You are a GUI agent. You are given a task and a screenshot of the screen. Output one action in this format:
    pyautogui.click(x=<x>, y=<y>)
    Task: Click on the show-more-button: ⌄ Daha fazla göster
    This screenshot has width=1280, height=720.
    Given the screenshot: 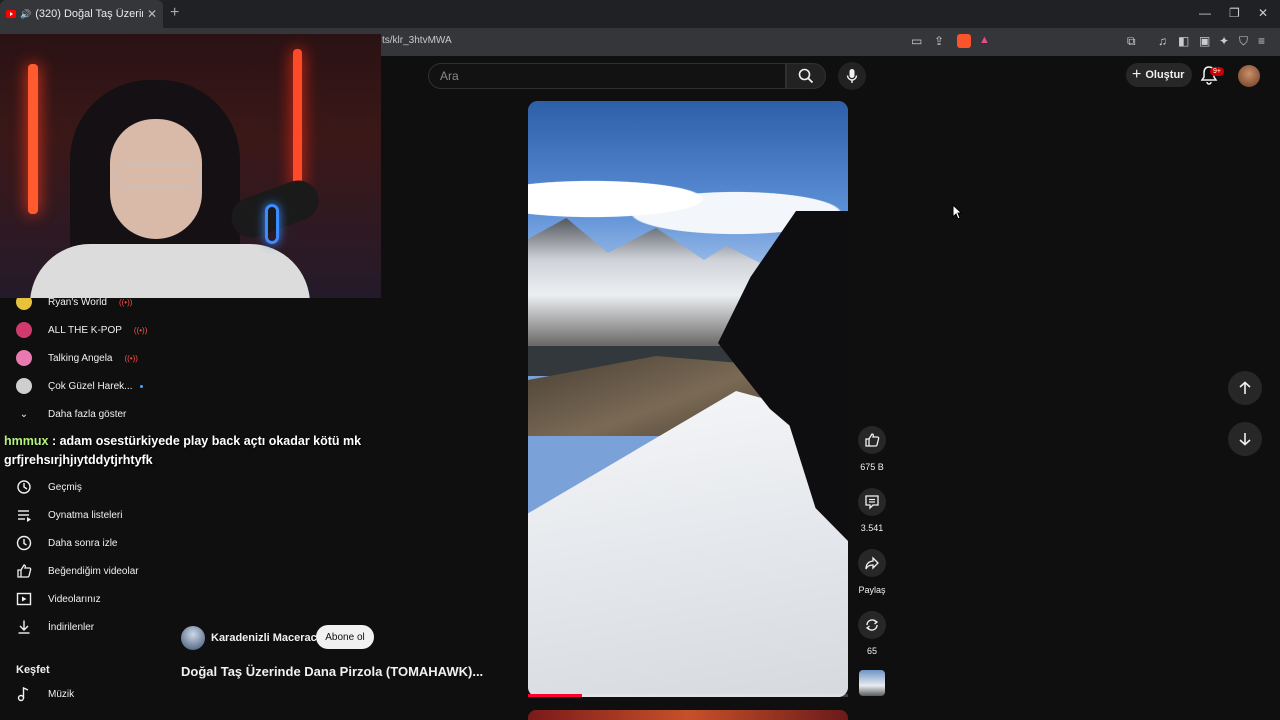 What is the action you would take?
    pyautogui.click(x=71, y=414)
    